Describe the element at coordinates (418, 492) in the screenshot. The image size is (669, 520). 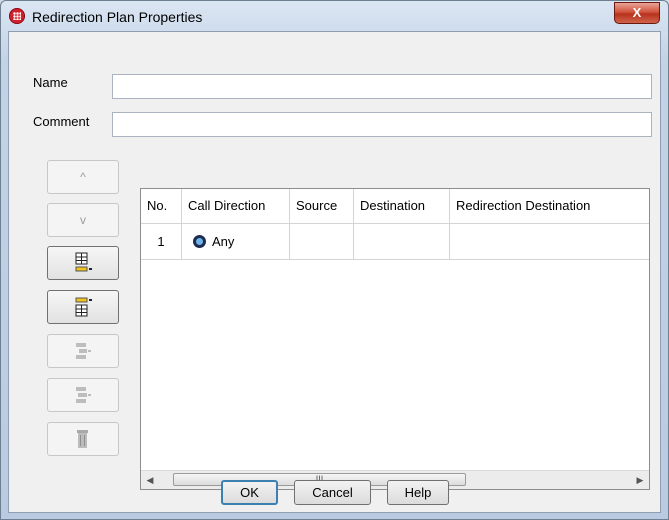
I see `help-button: Help` at that location.